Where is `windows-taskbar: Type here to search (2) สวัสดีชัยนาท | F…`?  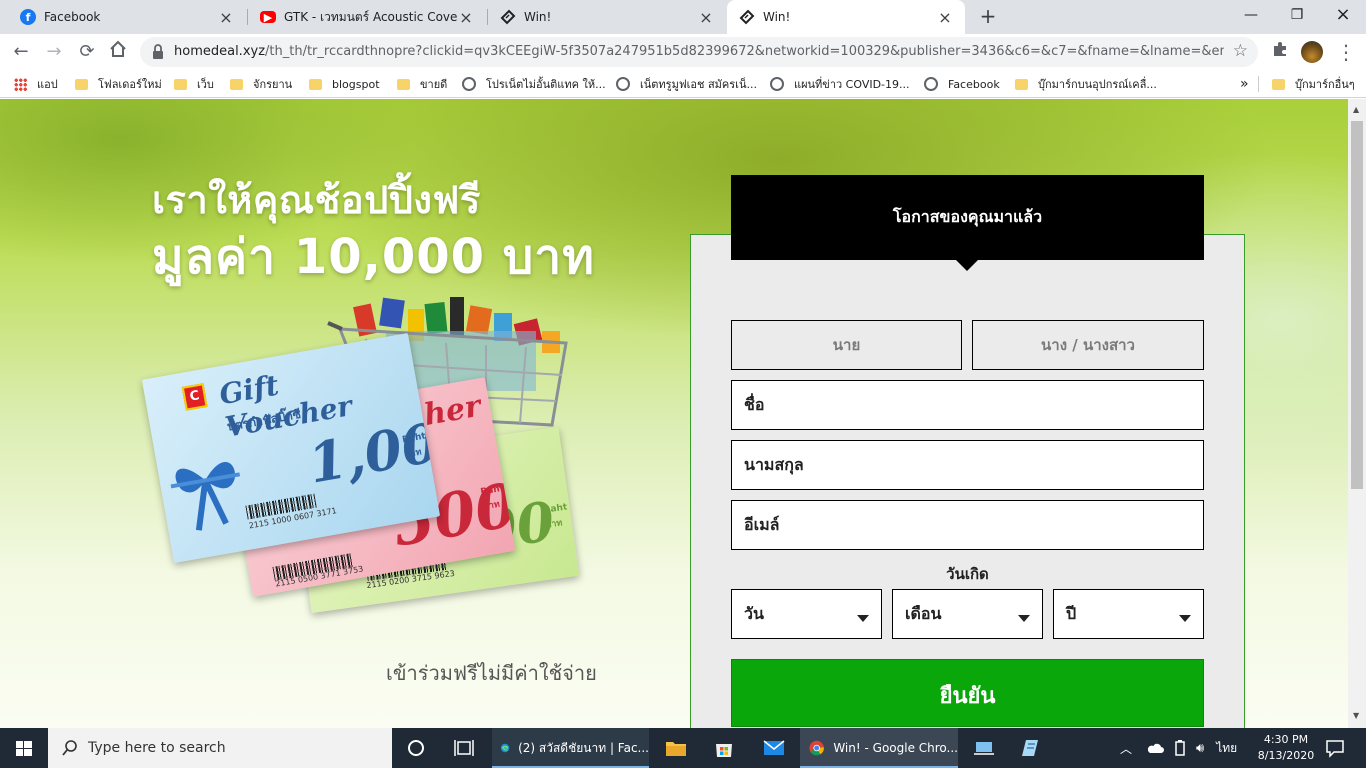
windows-taskbar: Type here to search (2) สวัสดีชัยนาท | F… is located at coordinates (683, 748).